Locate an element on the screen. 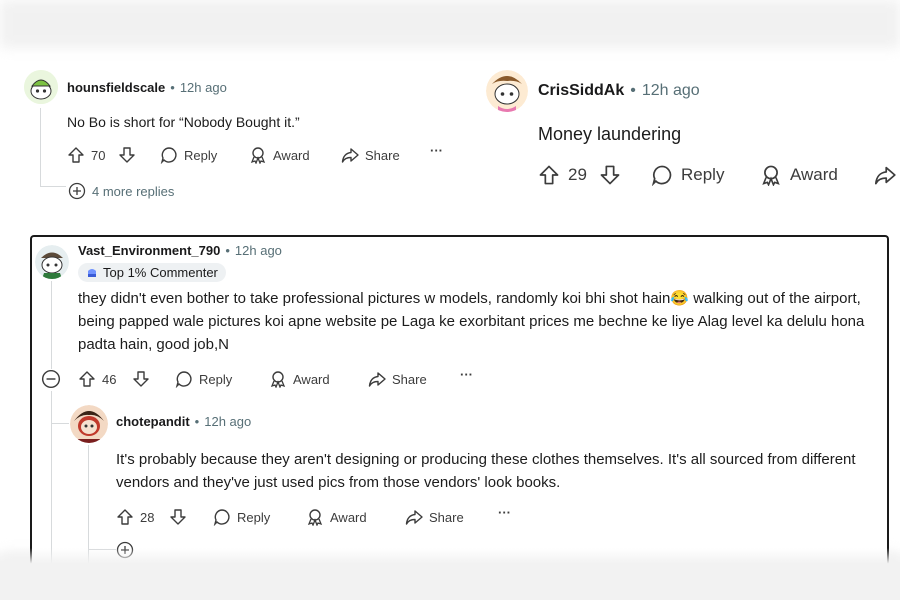 This screenshot has height=600, width=900. vote-count: 29 is located at coordinates (577, 174).